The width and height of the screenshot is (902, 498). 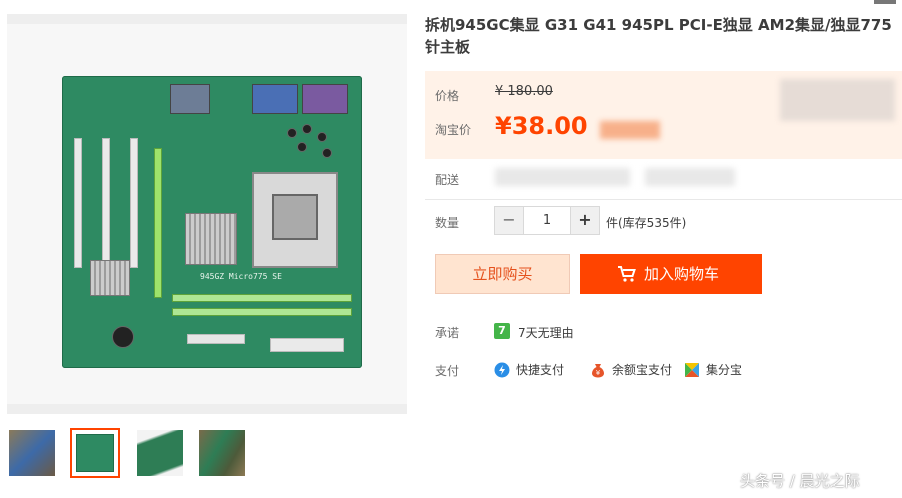 I want to click on delivery-label: 配送, so click(x=447, y=180).